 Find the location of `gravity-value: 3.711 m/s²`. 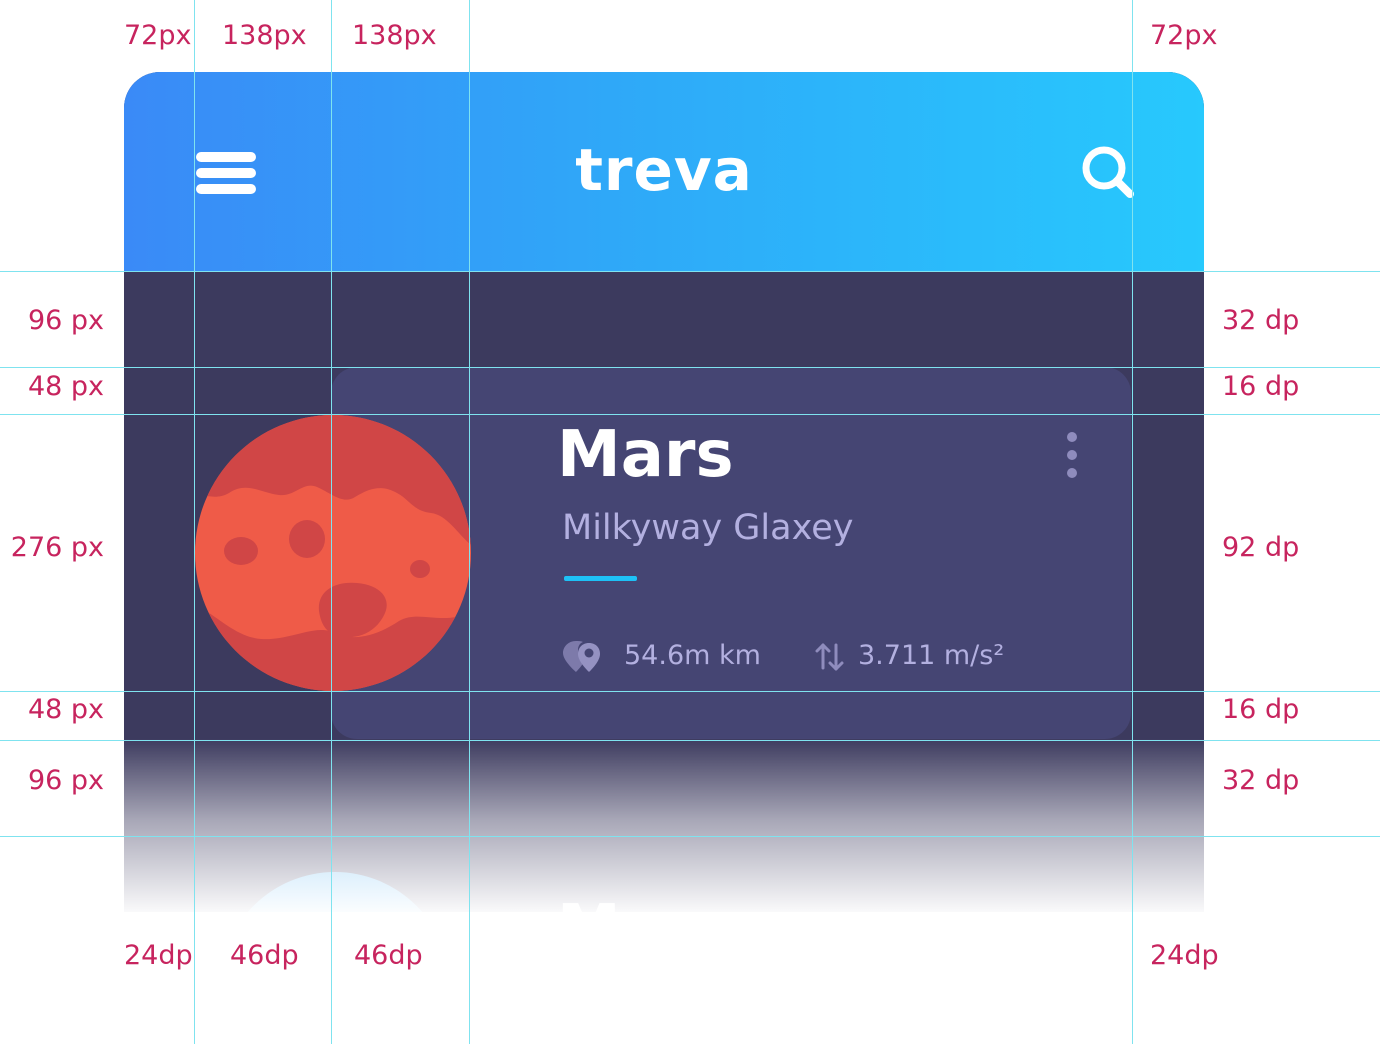

gravity-value: 3.711 m/s² is located at coordinates (931, 655).